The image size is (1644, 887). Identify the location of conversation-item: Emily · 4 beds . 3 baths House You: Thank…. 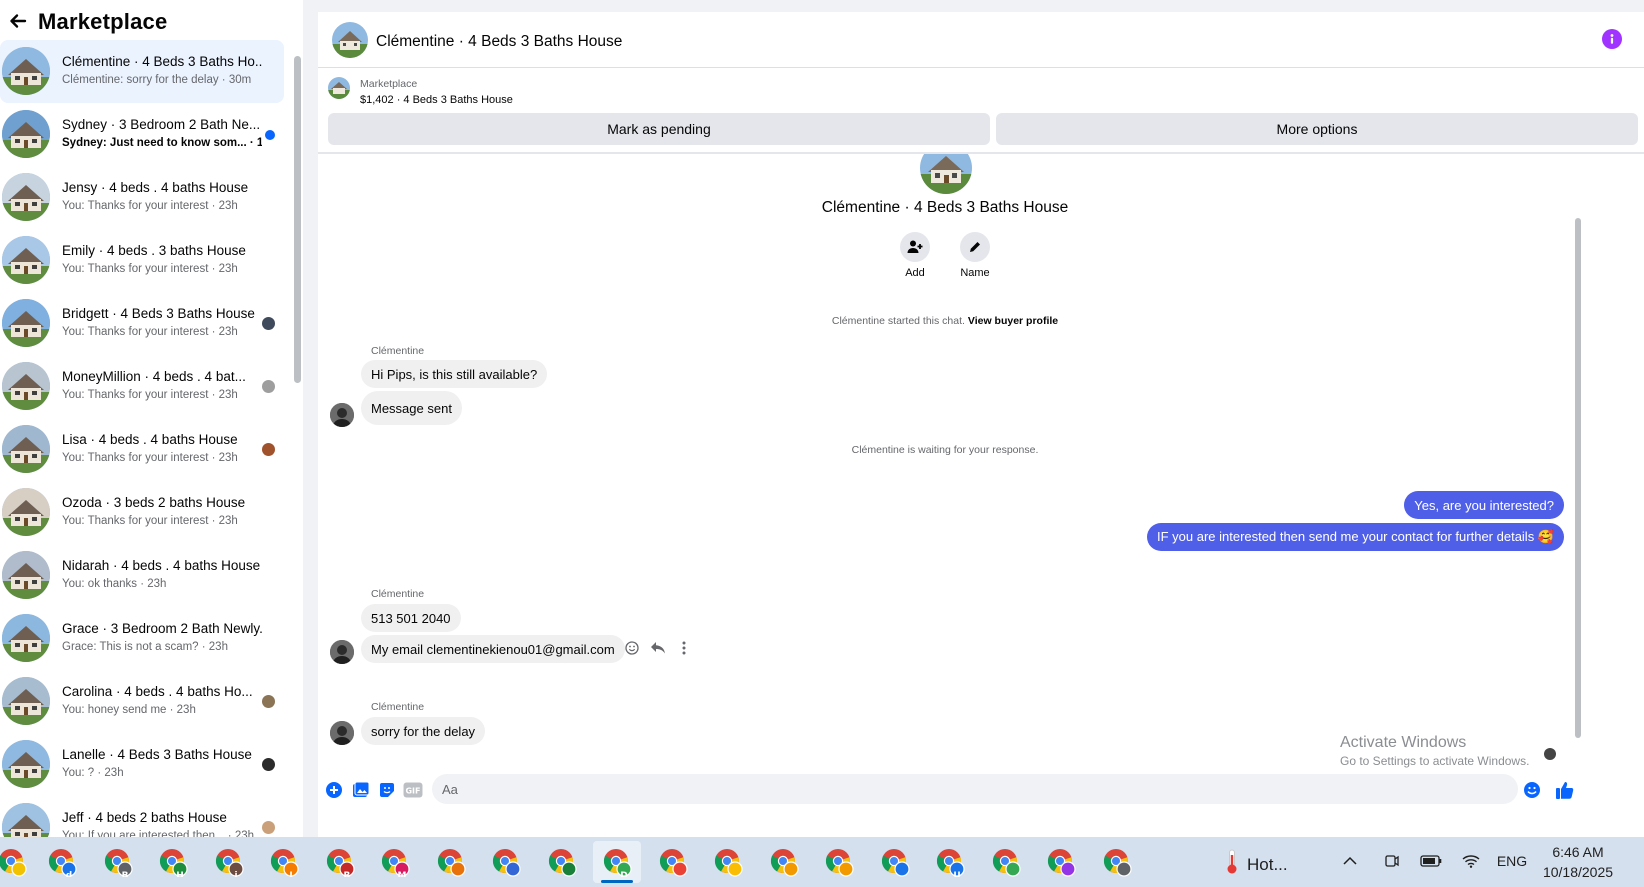
(142, 260).